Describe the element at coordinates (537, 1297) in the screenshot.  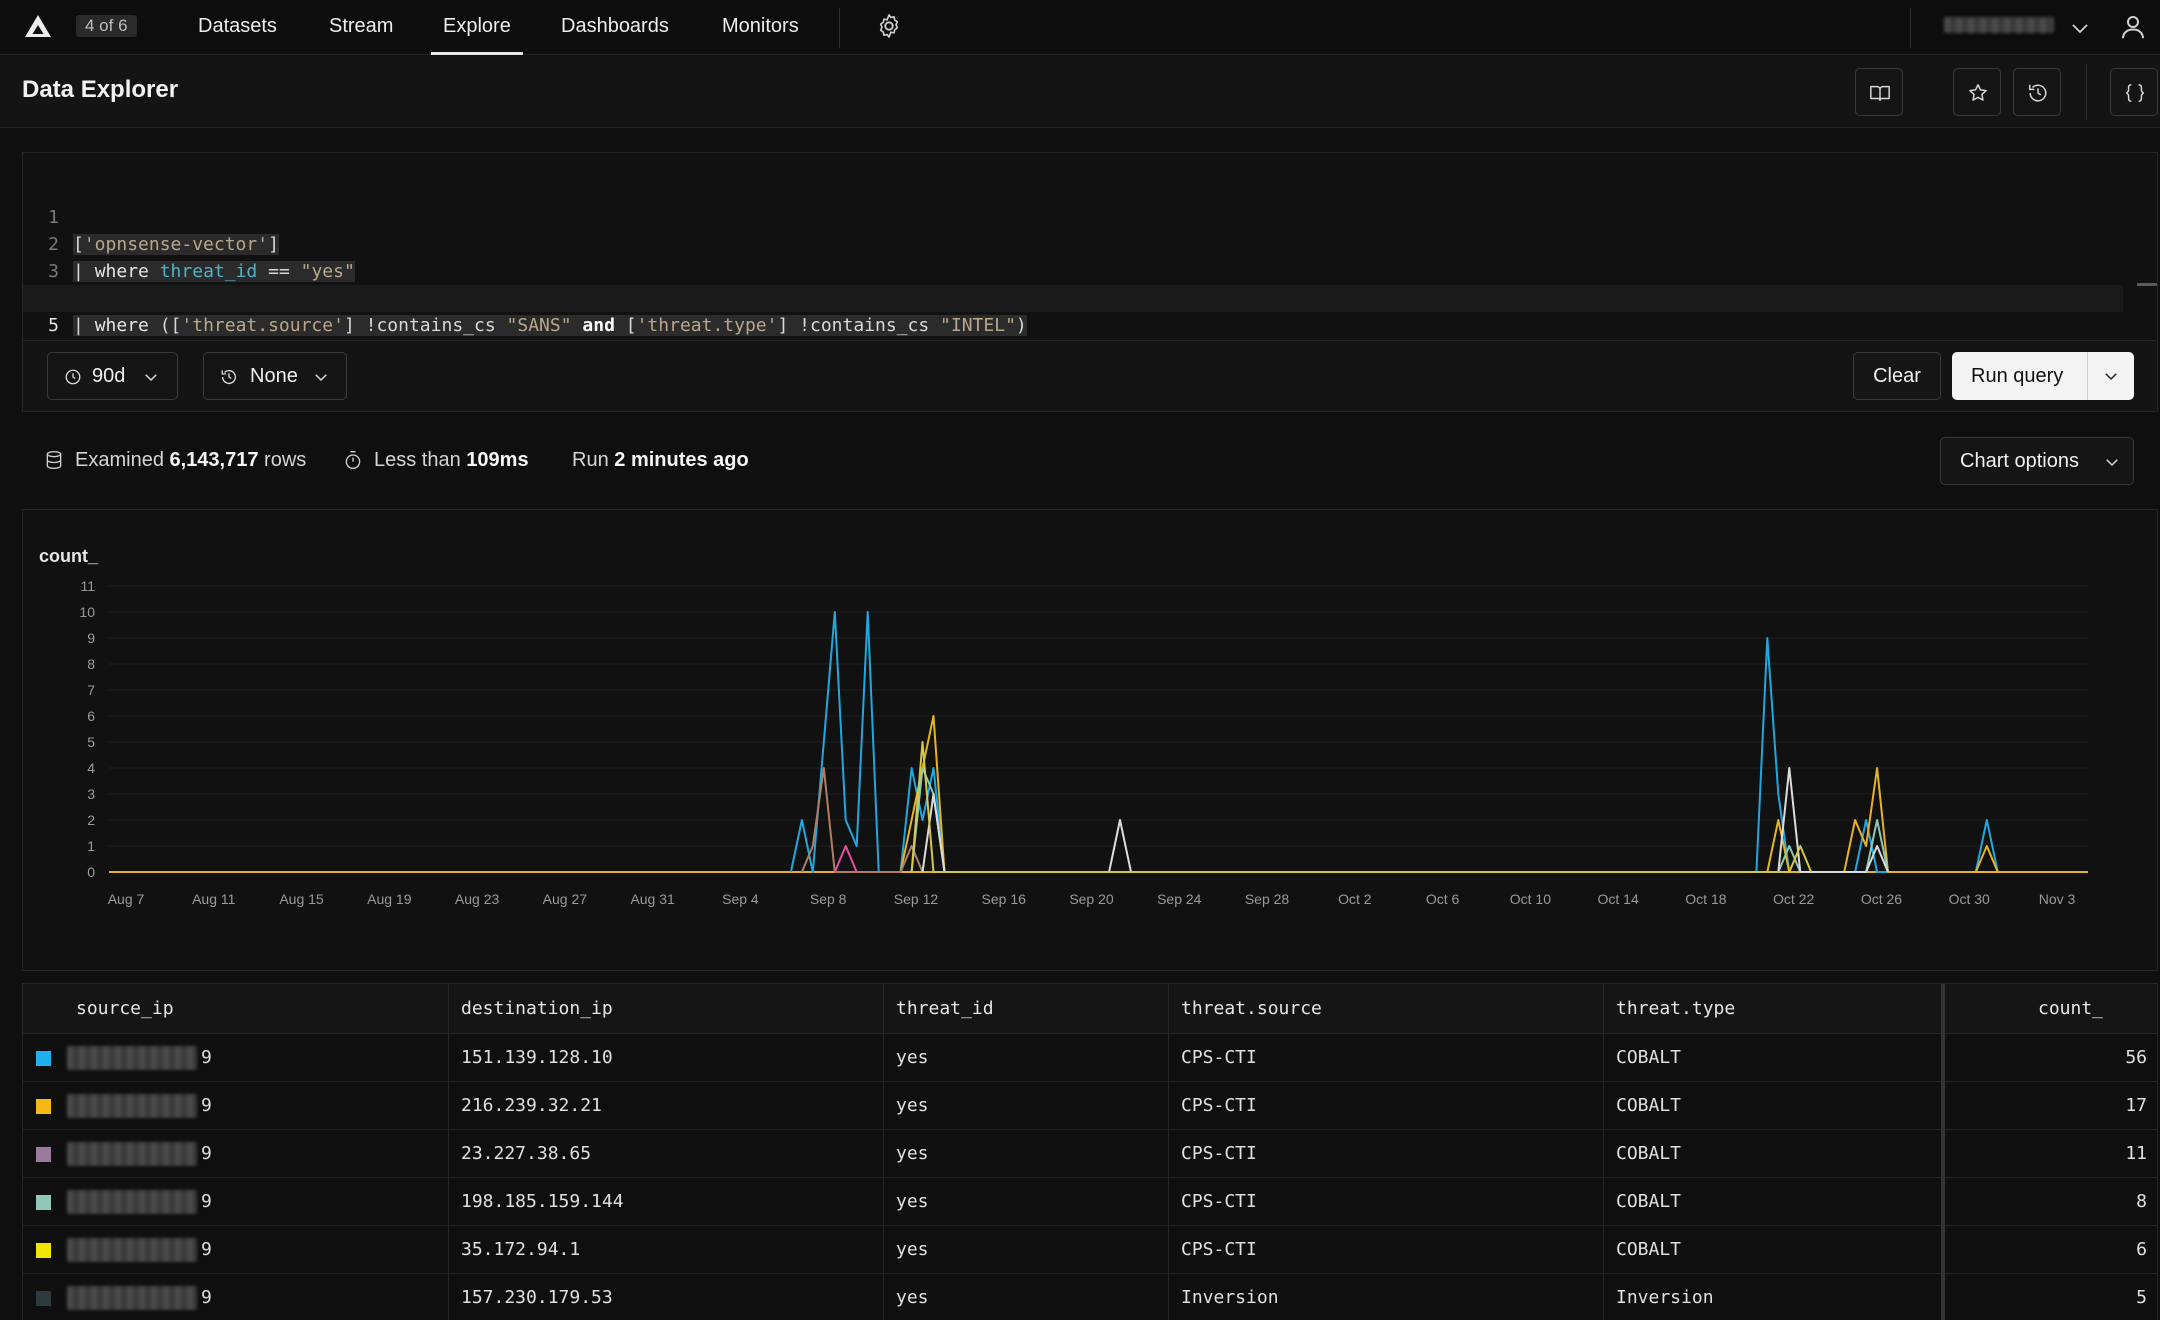
I see `cell-destination-ip: 157.230.179.53` at that location.